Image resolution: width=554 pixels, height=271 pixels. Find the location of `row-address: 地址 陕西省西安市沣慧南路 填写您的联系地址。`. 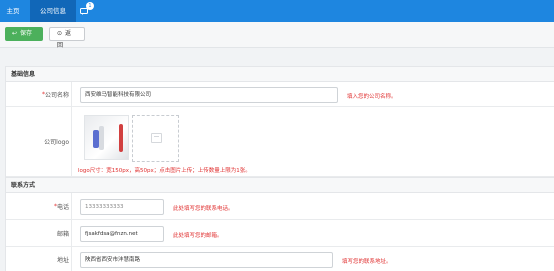

row-address: 地址 陕西省西安市沣慧南路 填写您的联系地址。 is located at coordinates (280, 259).